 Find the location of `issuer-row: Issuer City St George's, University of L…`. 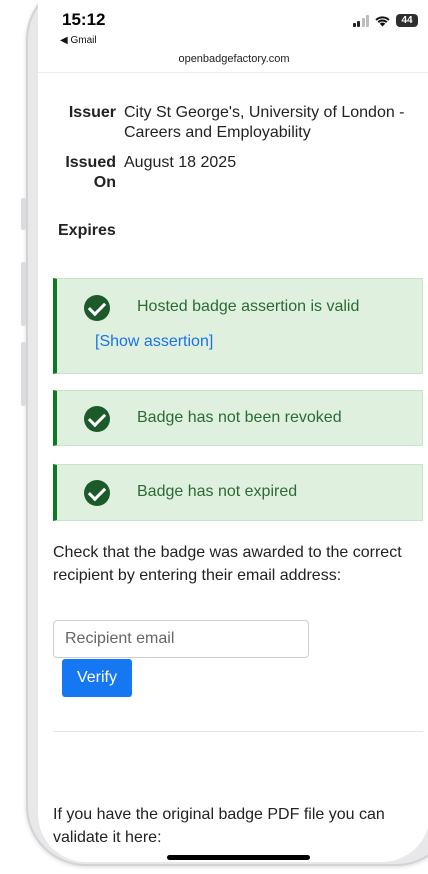

issuer-row: Issuer City St George's, University of L… is located at coordinates (239, 123).